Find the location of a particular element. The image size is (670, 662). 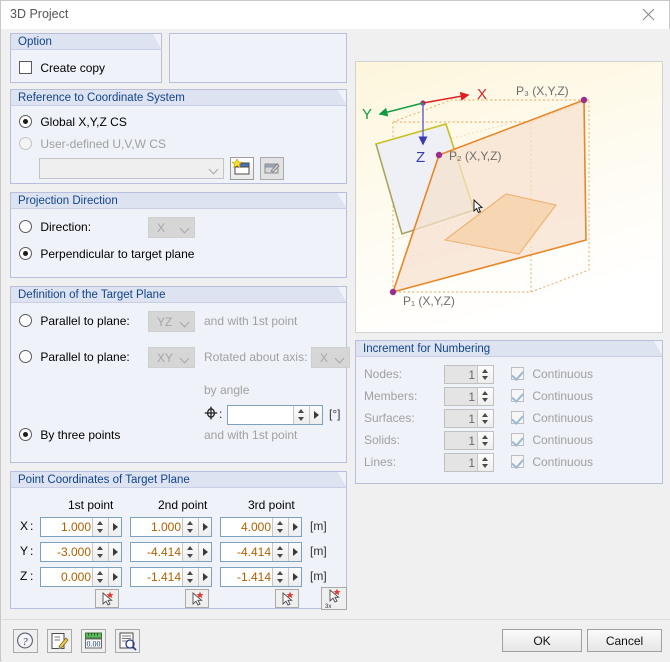

continuous-checkbox-members is located at coordinates (517, 396).